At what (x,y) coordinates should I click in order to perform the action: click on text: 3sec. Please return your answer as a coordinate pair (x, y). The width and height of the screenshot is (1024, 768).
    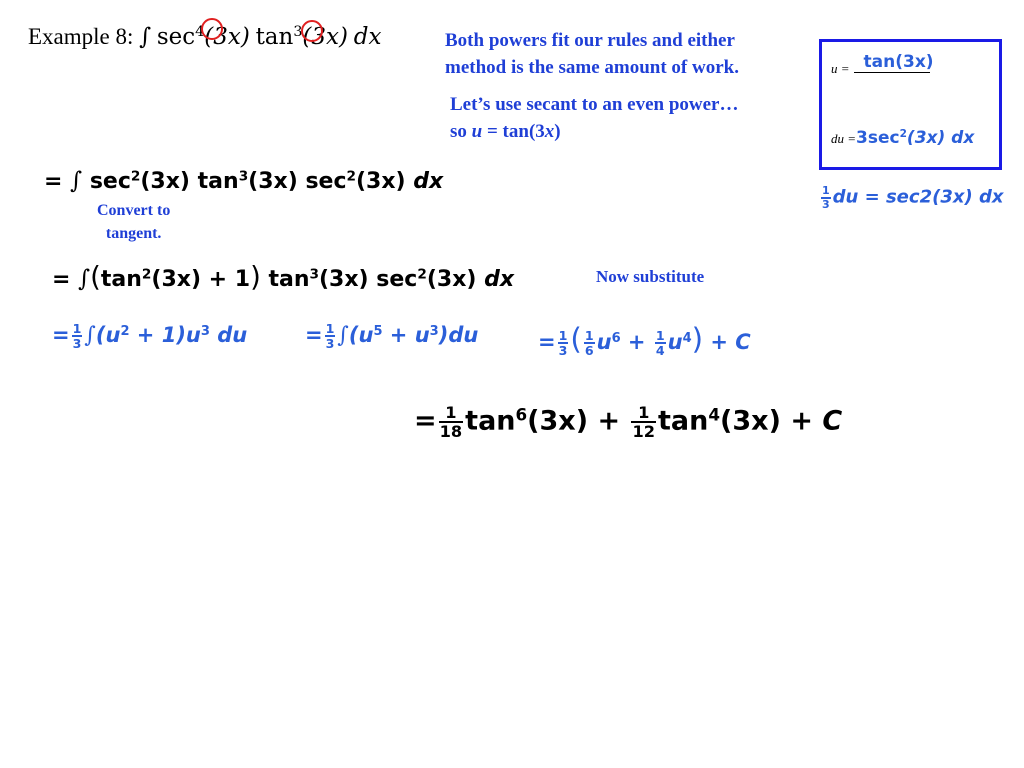
    Looking at the image, I should click on (878, 138).